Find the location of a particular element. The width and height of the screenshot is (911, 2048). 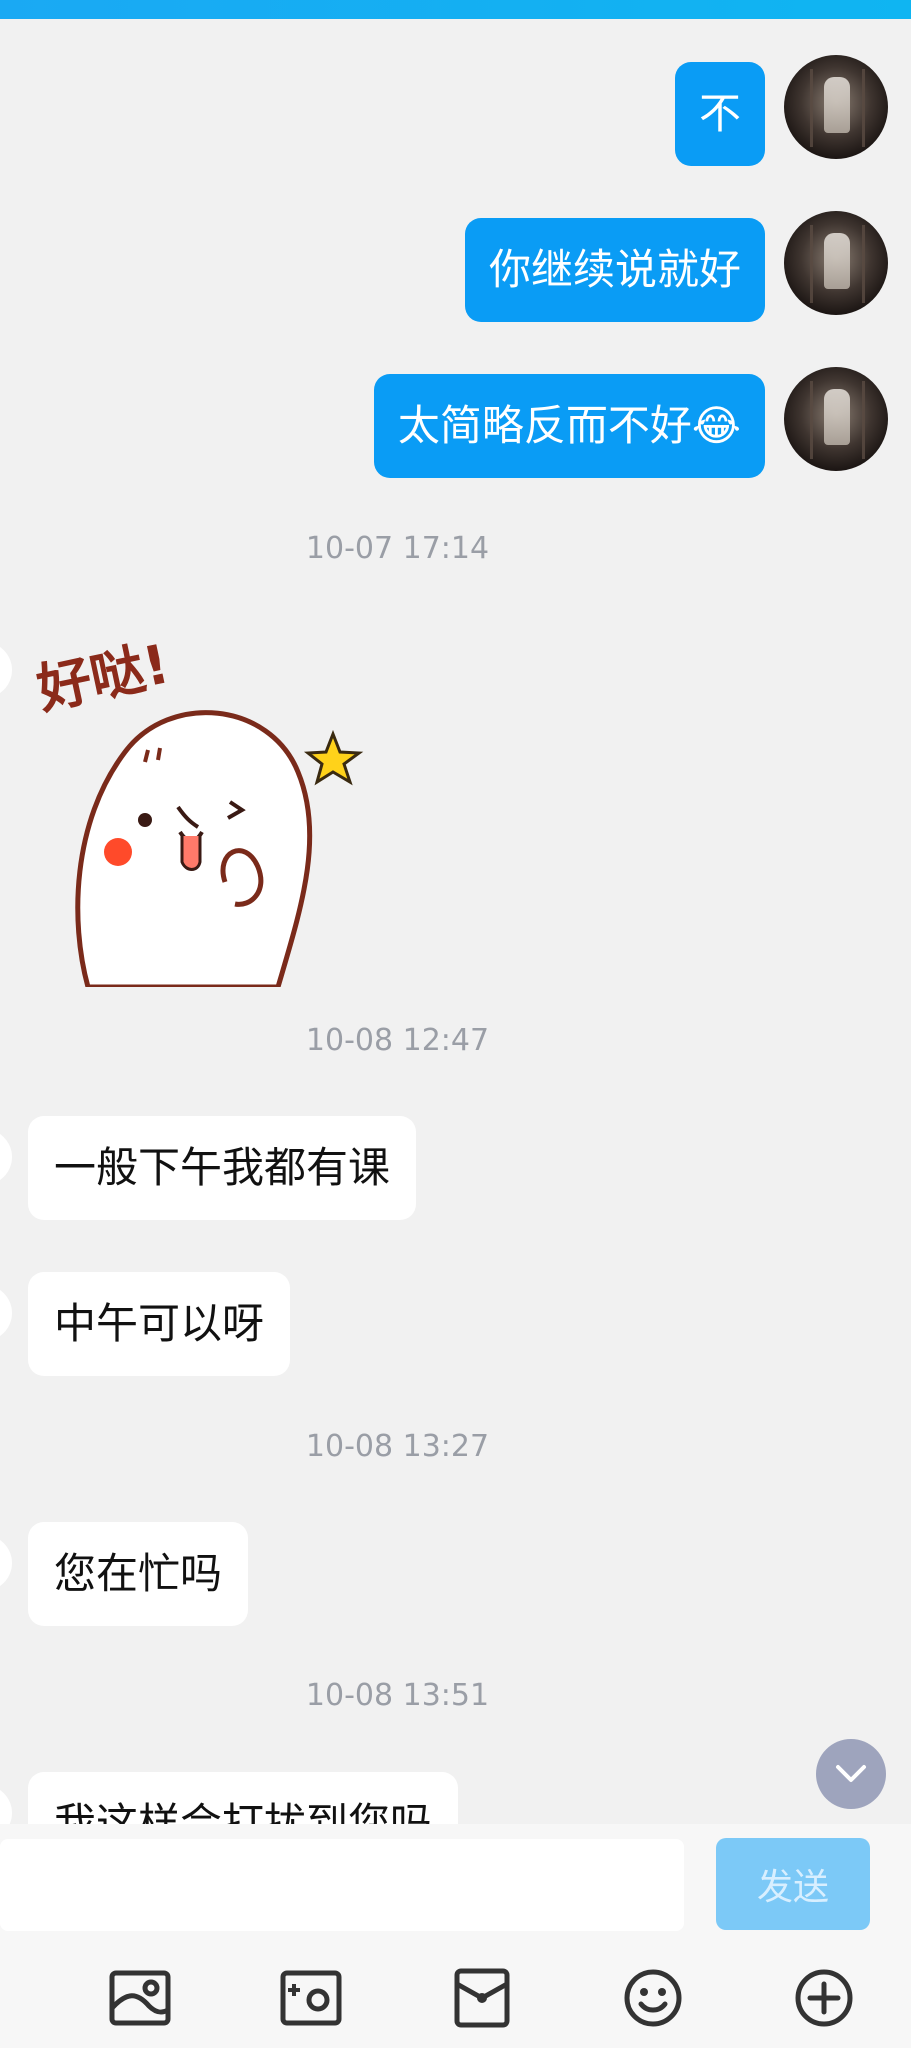

message-text: 不 is located at coordinates (719, 113).